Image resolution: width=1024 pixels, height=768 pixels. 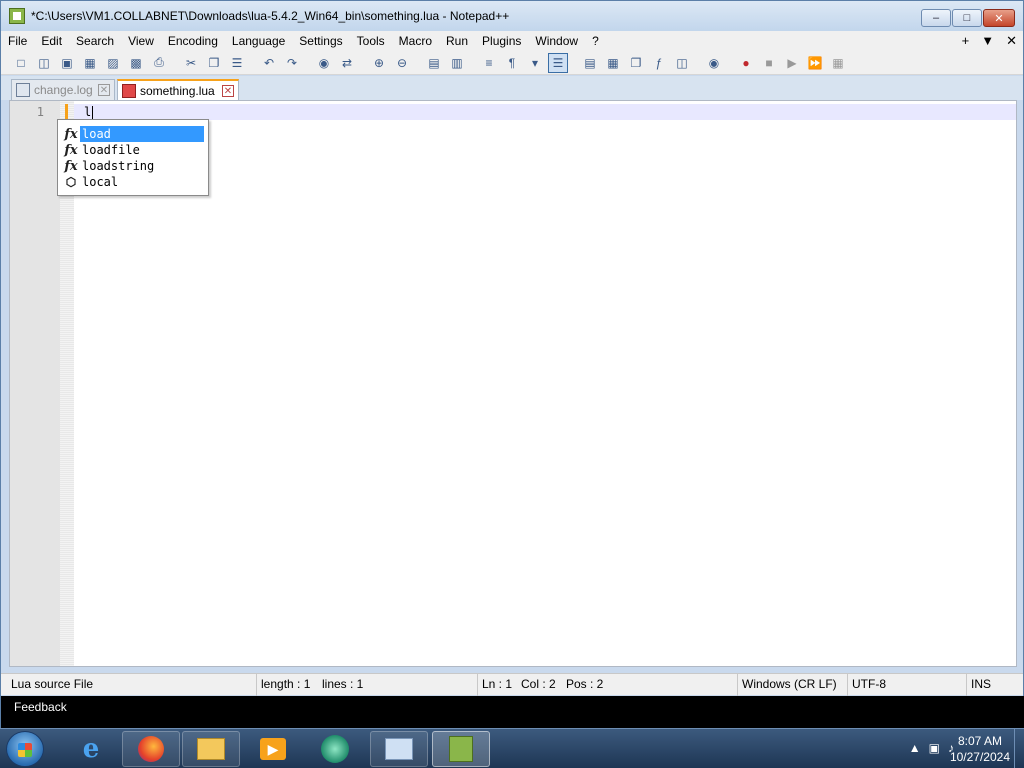 What do you see at coordinates (324, 63) in the screenshot?
I see `find-icon: ◉` at bounding box center [324, 63].